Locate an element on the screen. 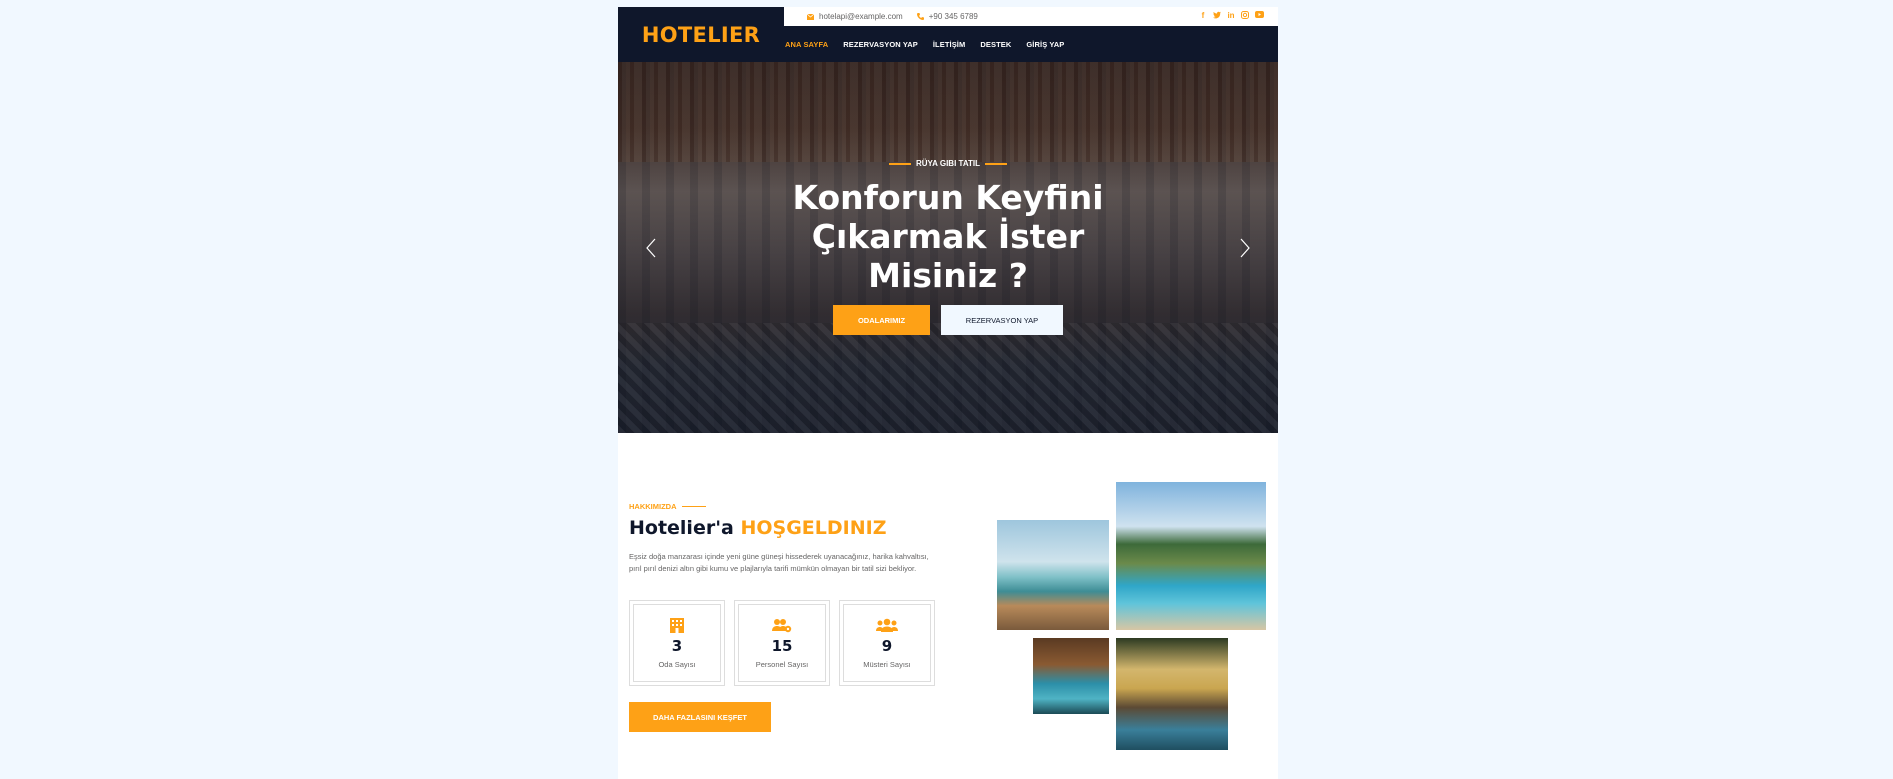 This screenshot has height=779, width=1893. about-photo-beach-lounger is located at coordinates (1053, 575).